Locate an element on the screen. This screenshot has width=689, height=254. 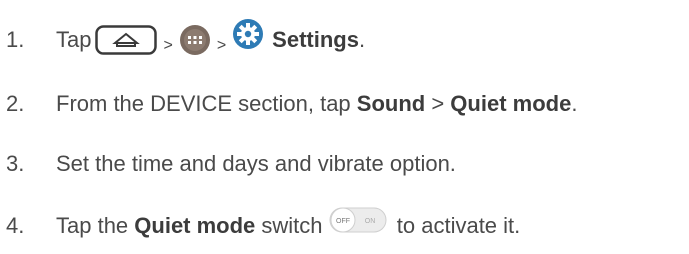
step-text-pre: Tap the is located at coordinates (95, 225).